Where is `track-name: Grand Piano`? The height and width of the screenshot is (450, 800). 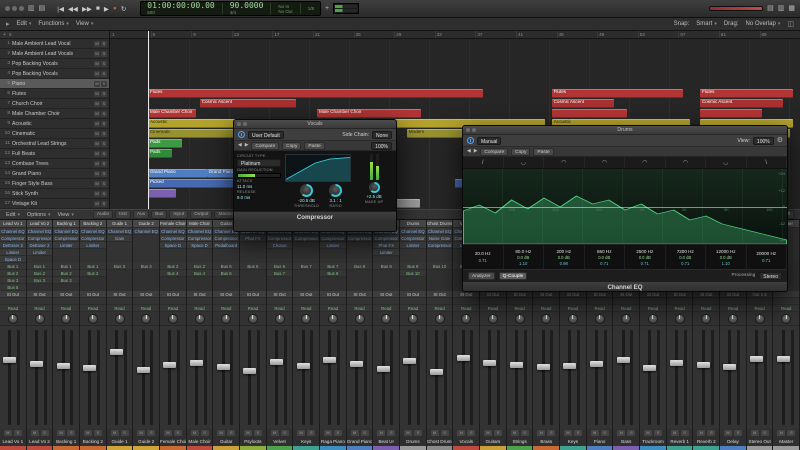 track-name: Grand Piano is located at coordinates (52, 174).